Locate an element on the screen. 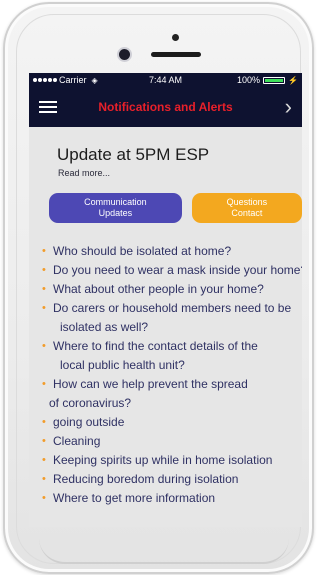  faq-item-more-information: • Where to get more information is located at coordinates (172, 498).